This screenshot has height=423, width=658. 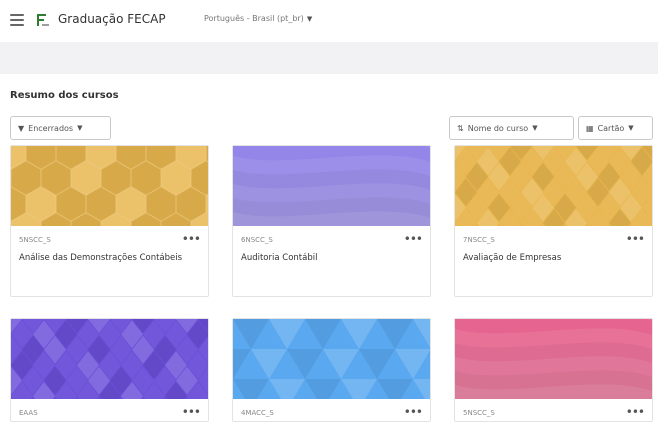 I want to click on course-card: EAAS •••, so click(x=109, y=370).